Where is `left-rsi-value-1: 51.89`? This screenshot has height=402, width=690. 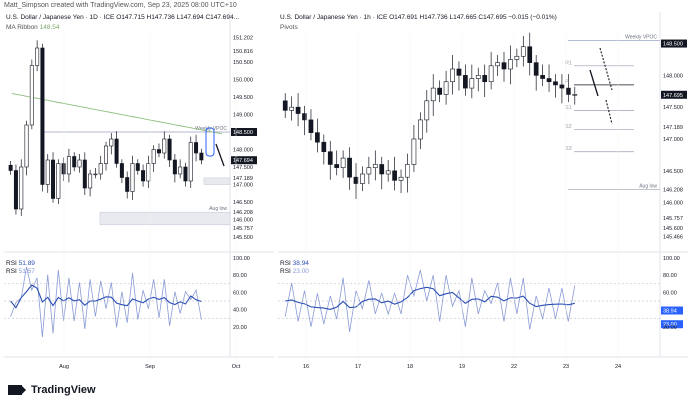
left-rsi-value-1: 51.89 is located at coordinates (26, 263).